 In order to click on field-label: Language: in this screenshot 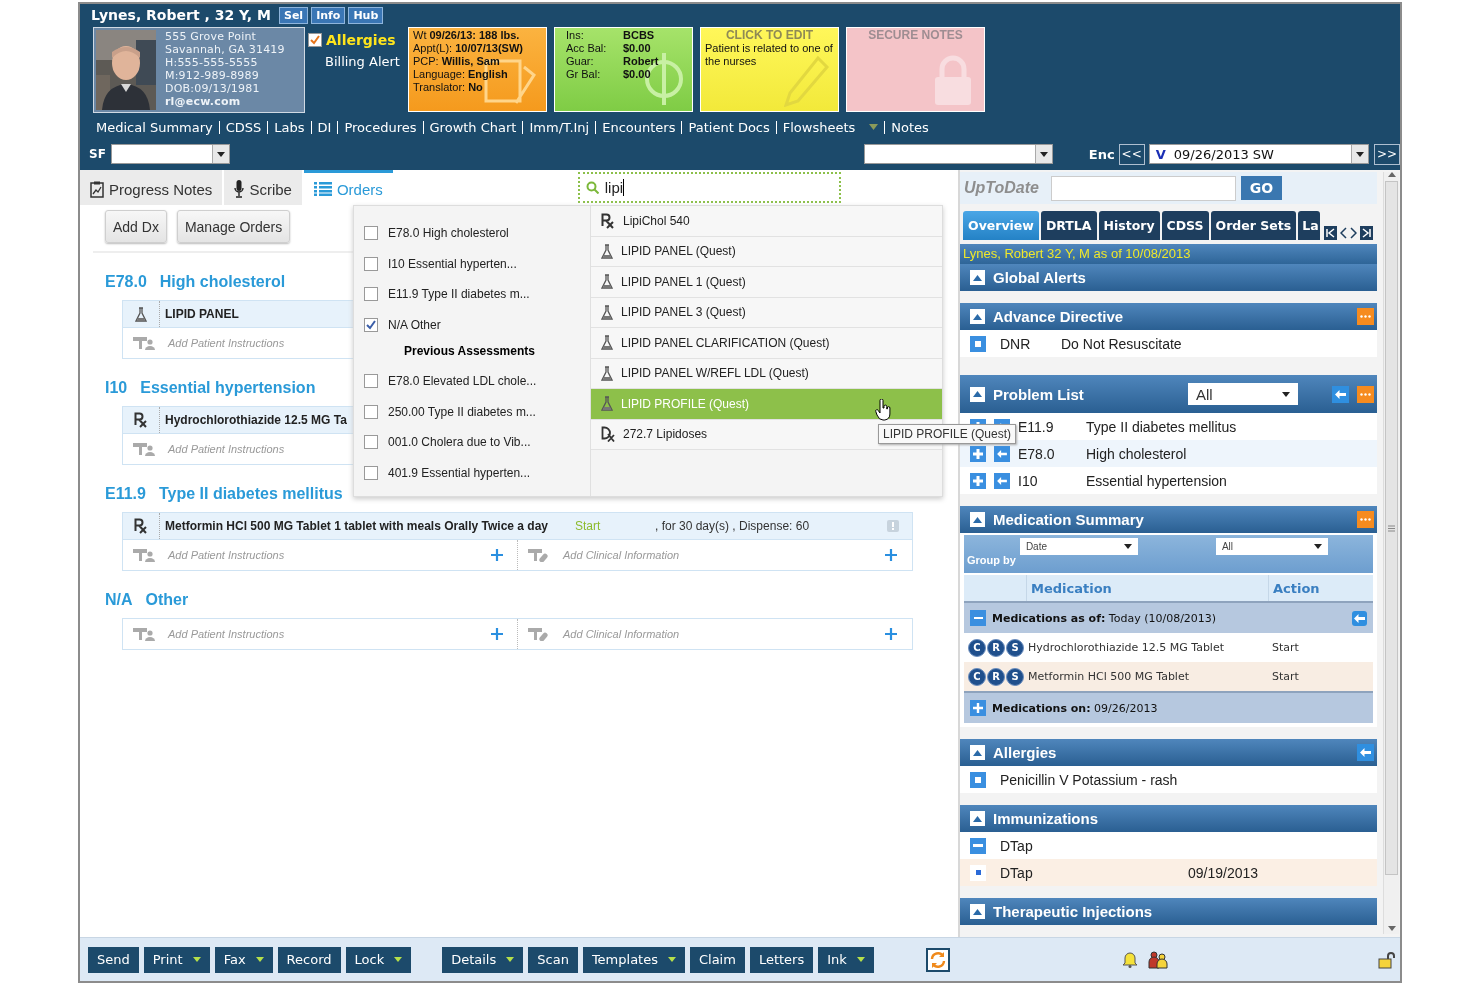, I will do `click(439, 74)`.